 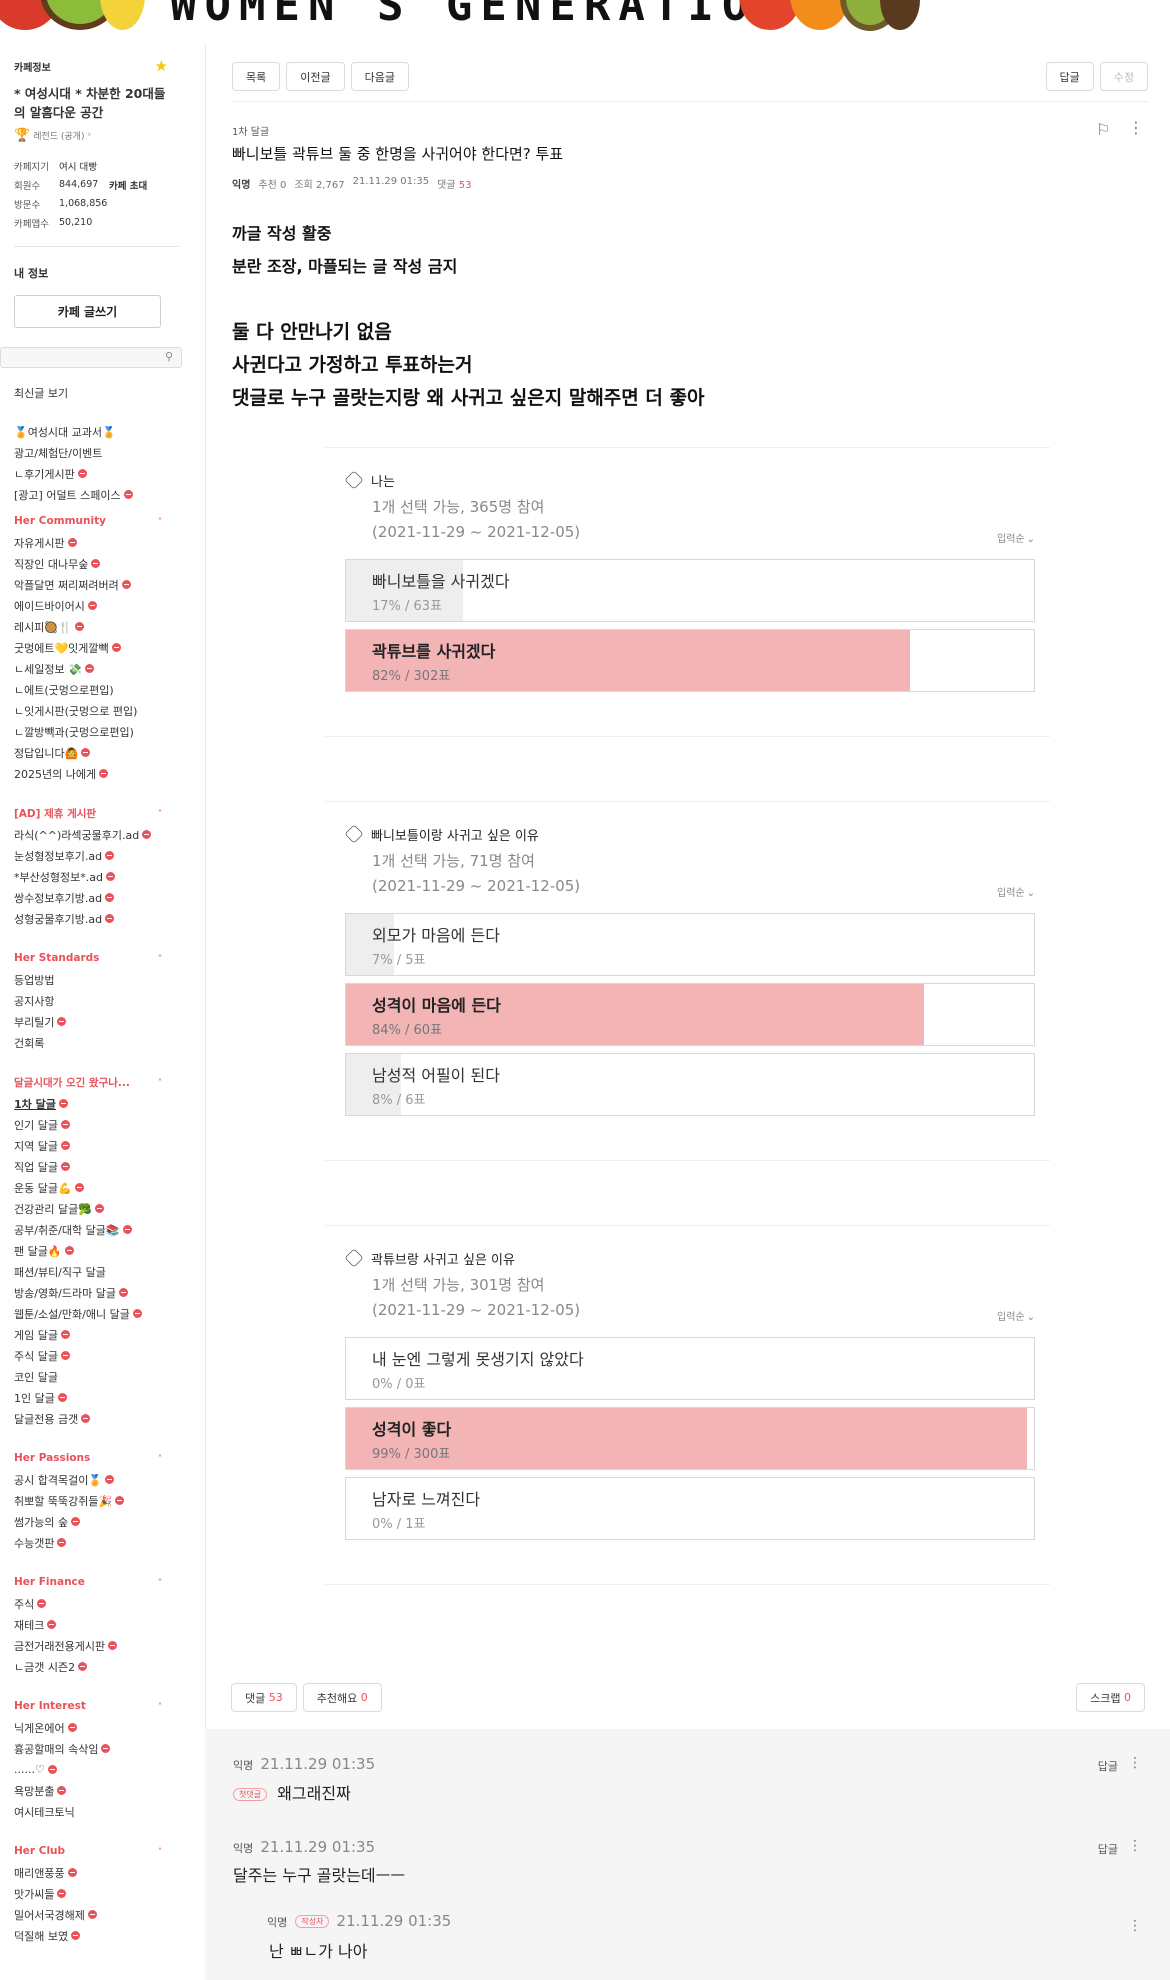 What do you see at coordinates (103, 668) in the screenshot?
I see `sidebar-board-link: ㄴ세일정보 💸` at bounding box center [103, 668].